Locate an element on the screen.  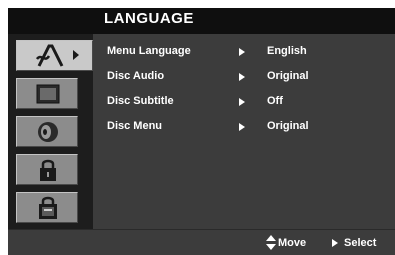
tab-language is located at coordinates (54, 55).